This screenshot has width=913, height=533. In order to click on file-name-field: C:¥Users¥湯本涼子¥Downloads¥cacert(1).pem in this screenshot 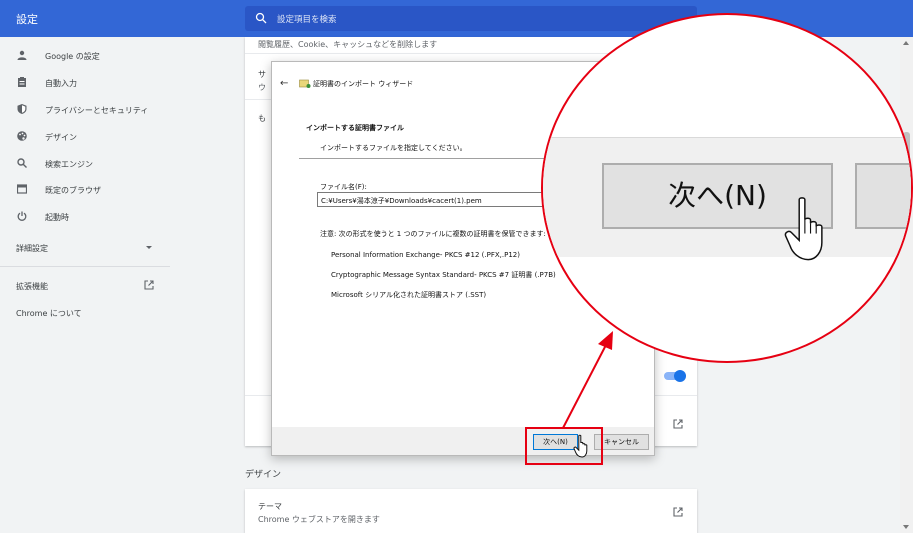, I will do `click(437, 199)`.